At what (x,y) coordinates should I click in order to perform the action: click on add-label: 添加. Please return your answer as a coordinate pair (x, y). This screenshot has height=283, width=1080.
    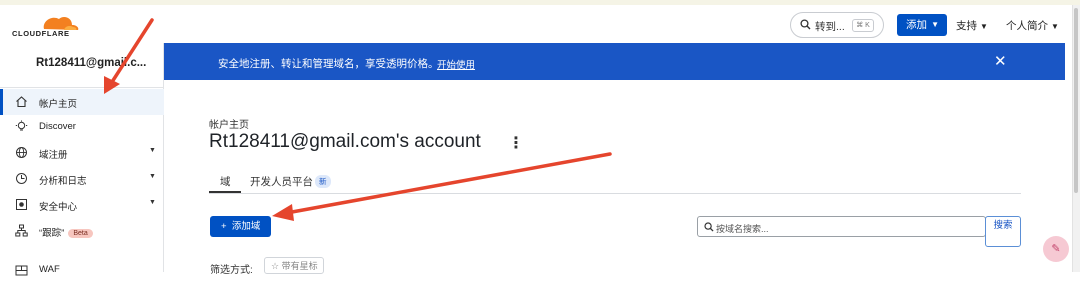
    Looking at the image, I should click on (916, 25).